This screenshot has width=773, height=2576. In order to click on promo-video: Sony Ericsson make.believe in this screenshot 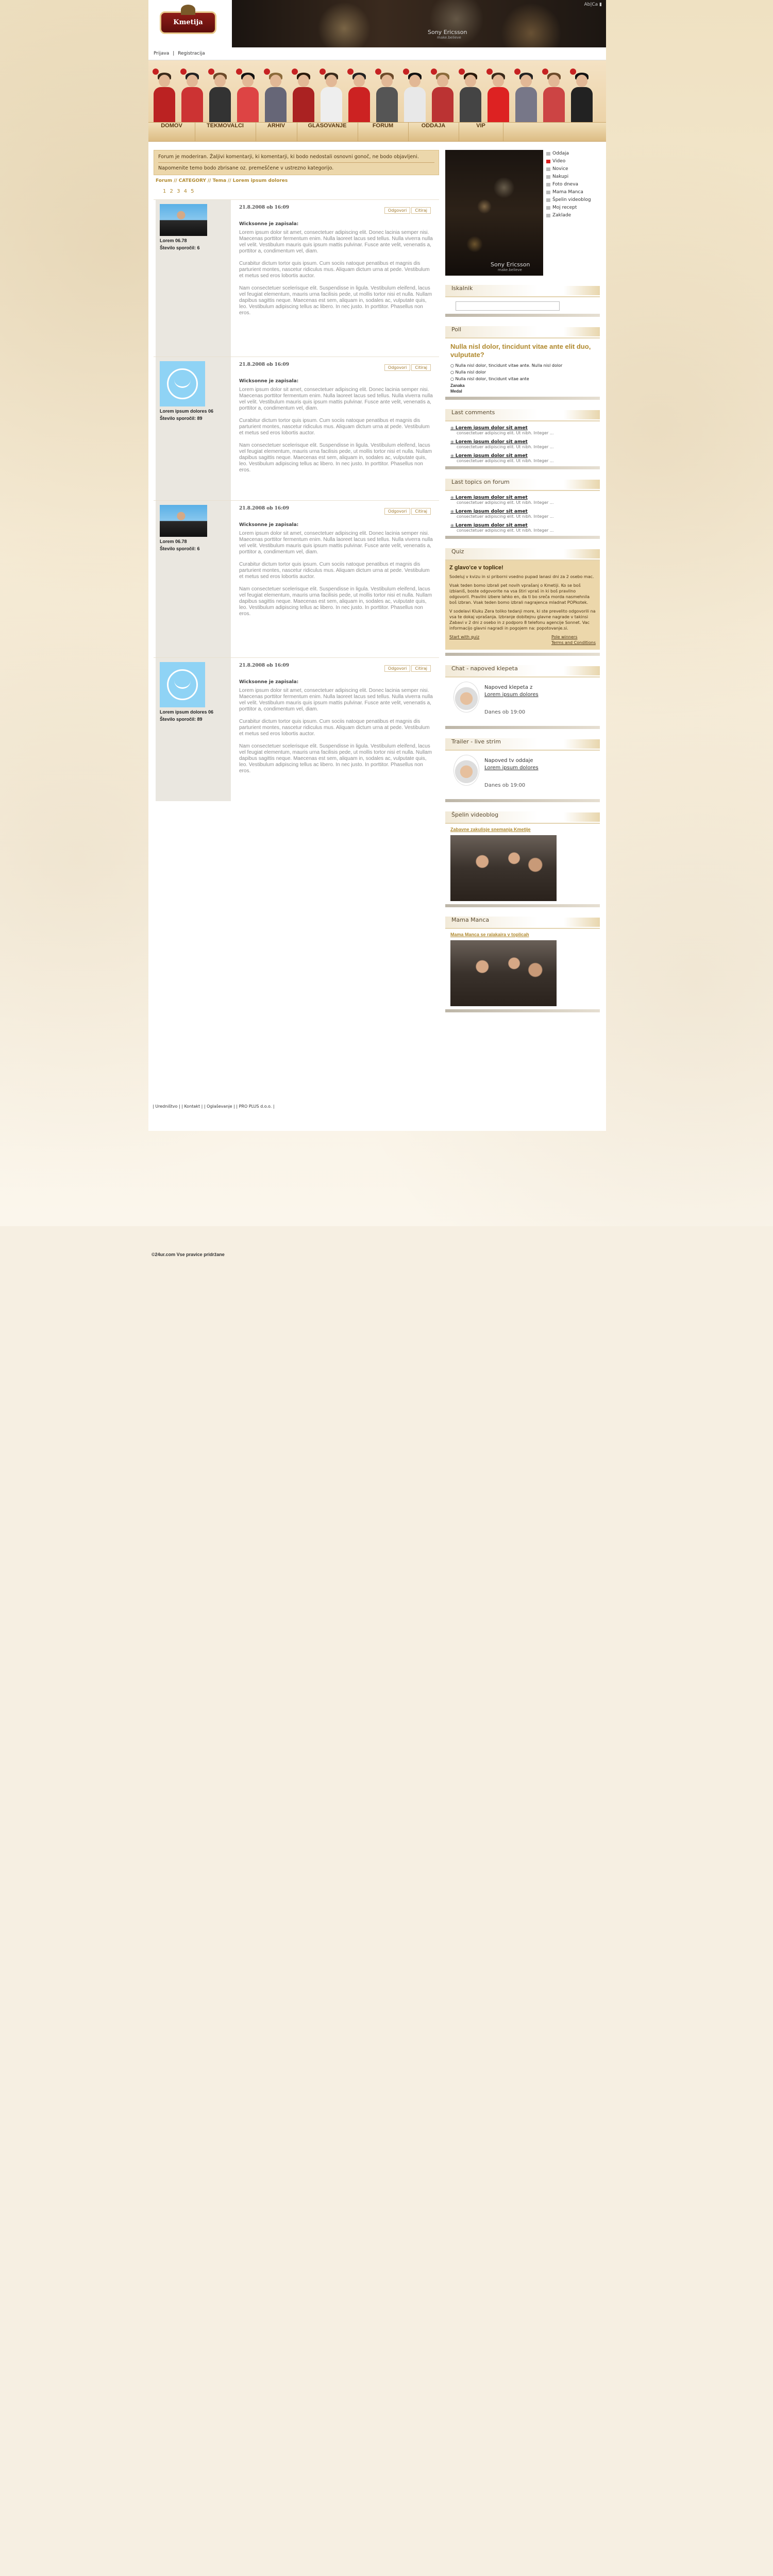, I will do `click(494, 213)`.